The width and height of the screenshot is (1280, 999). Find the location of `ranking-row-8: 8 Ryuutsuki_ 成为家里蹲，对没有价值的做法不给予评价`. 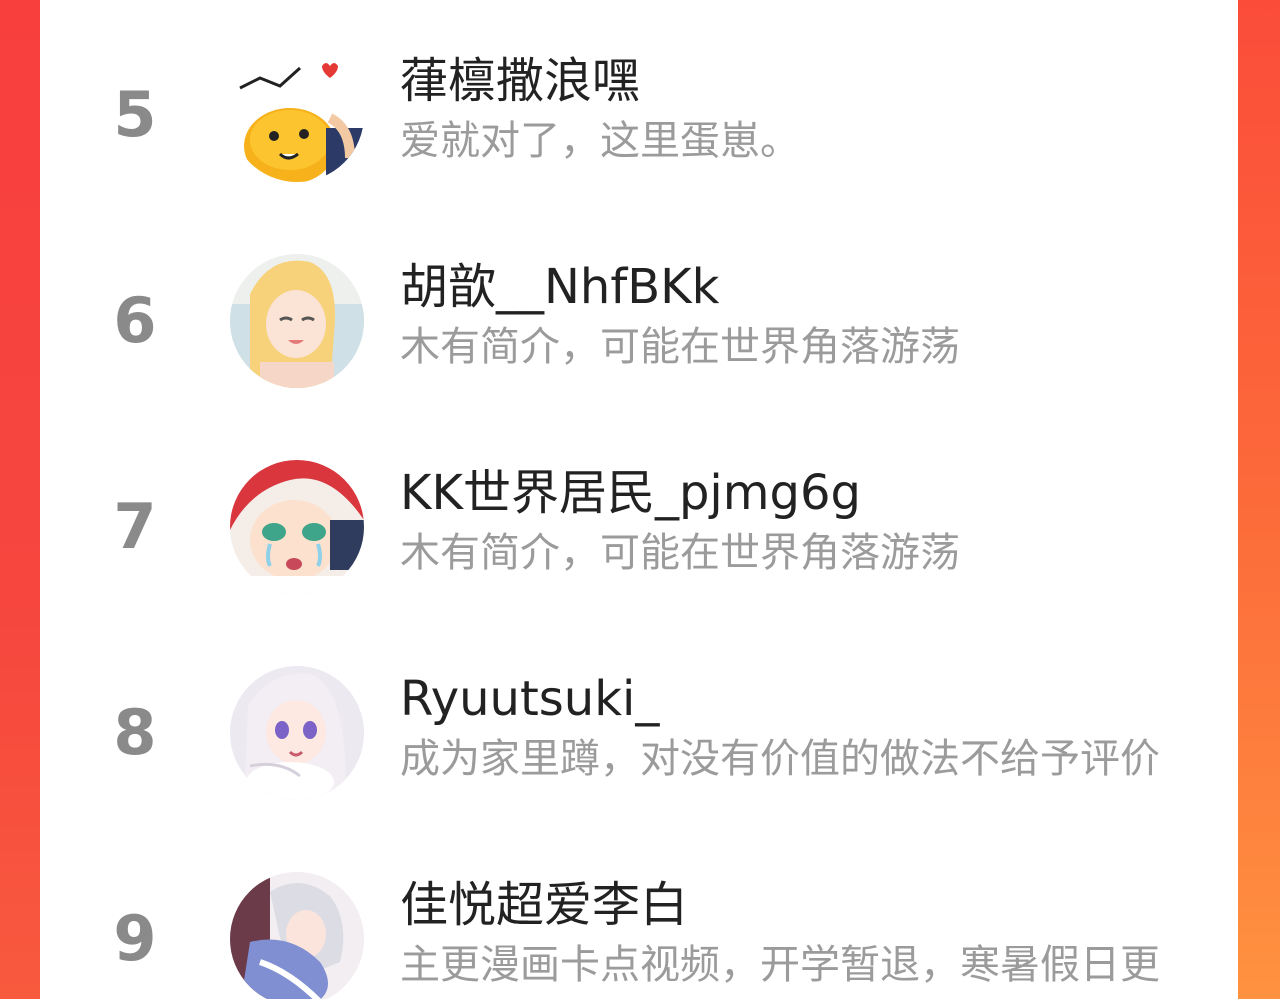

ranking-row-8: 8 Ryuutsuki_ 成为家里蹲，对没有价值的做法不给予评价 is located at coordinates (639, 735).